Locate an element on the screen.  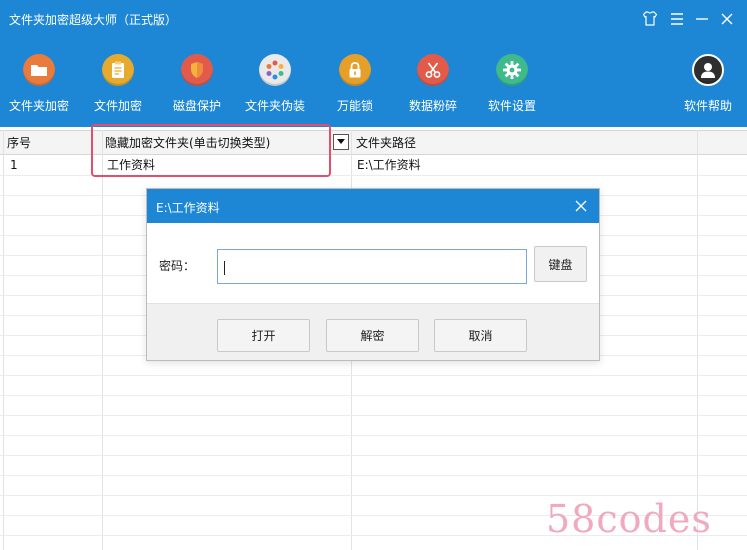
header-path: 文件夹路径 is located at coordinates (519, 143).